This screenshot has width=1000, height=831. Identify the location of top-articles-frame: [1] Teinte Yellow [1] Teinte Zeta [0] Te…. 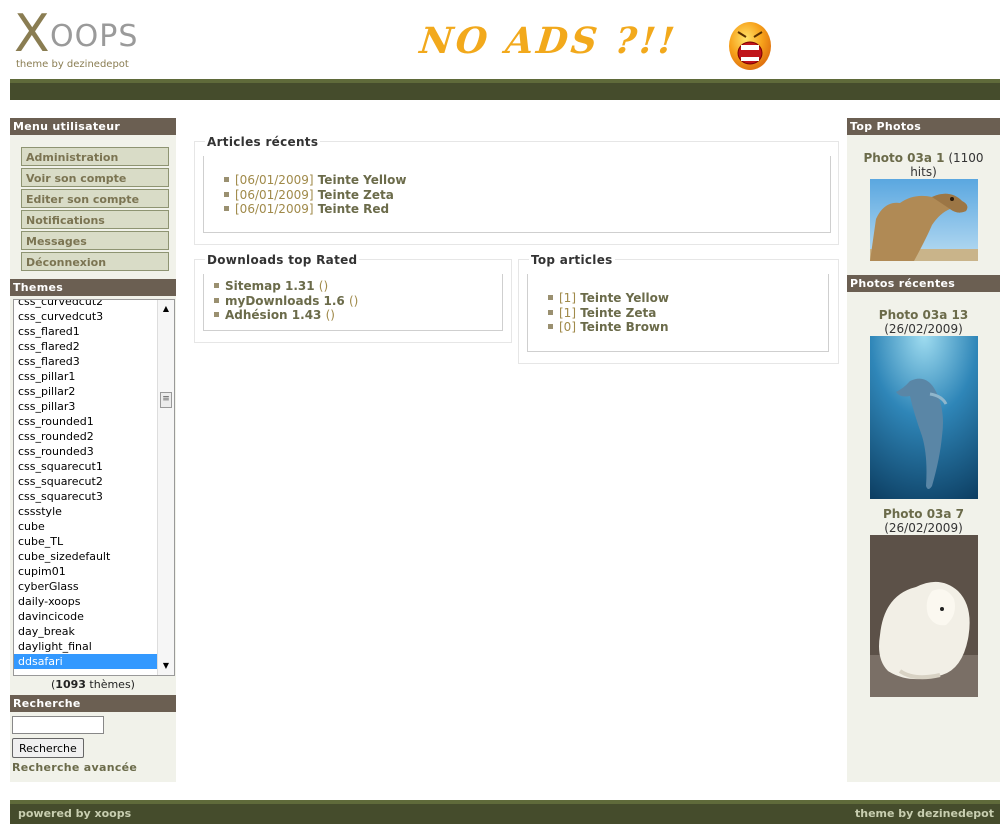
(678, 313).